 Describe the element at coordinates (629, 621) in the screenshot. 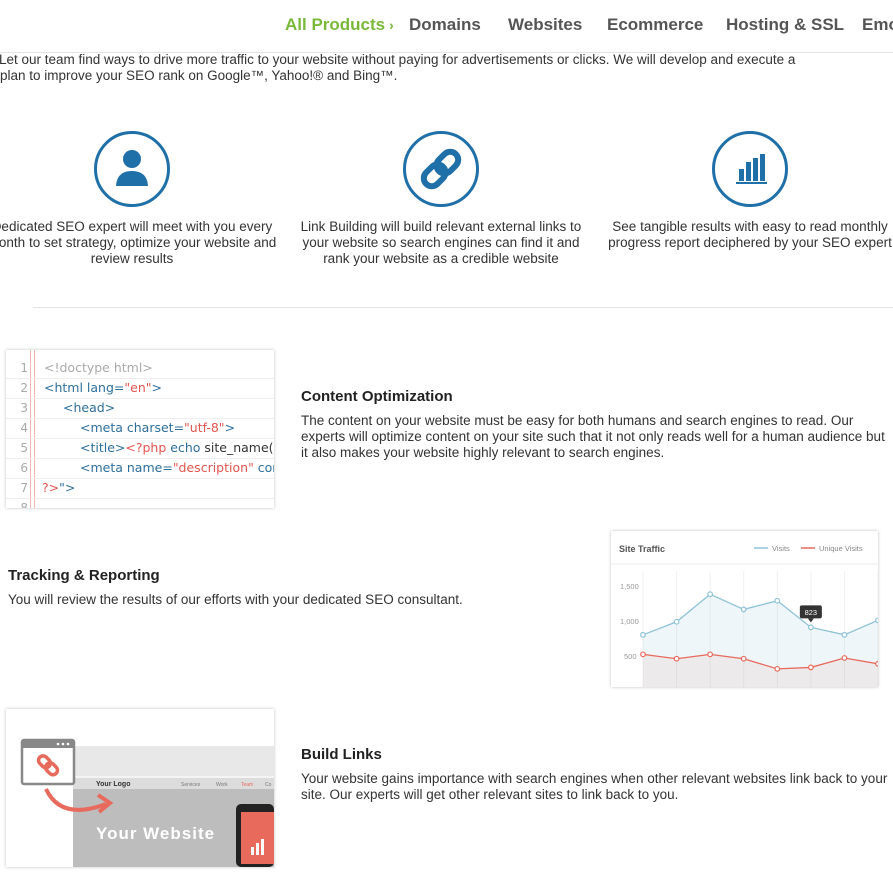

I see `y-tick-label: 1,000` at that location.